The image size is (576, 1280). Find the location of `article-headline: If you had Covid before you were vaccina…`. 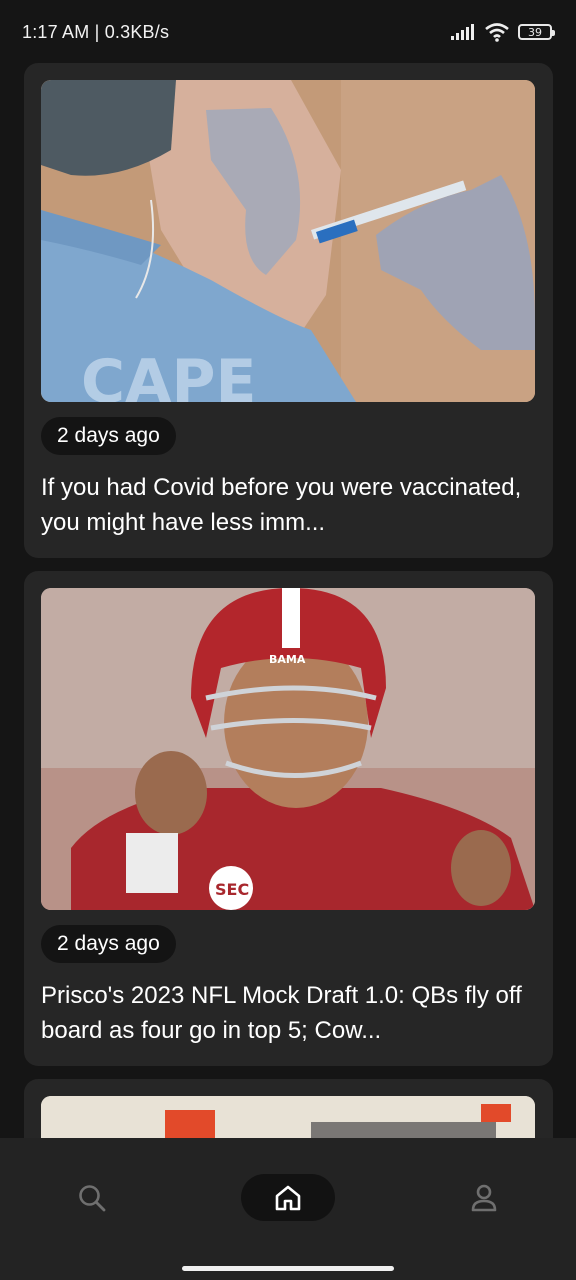

article-headline: If you had Covid before you were vaccina… is located at coordinates (288, 505).